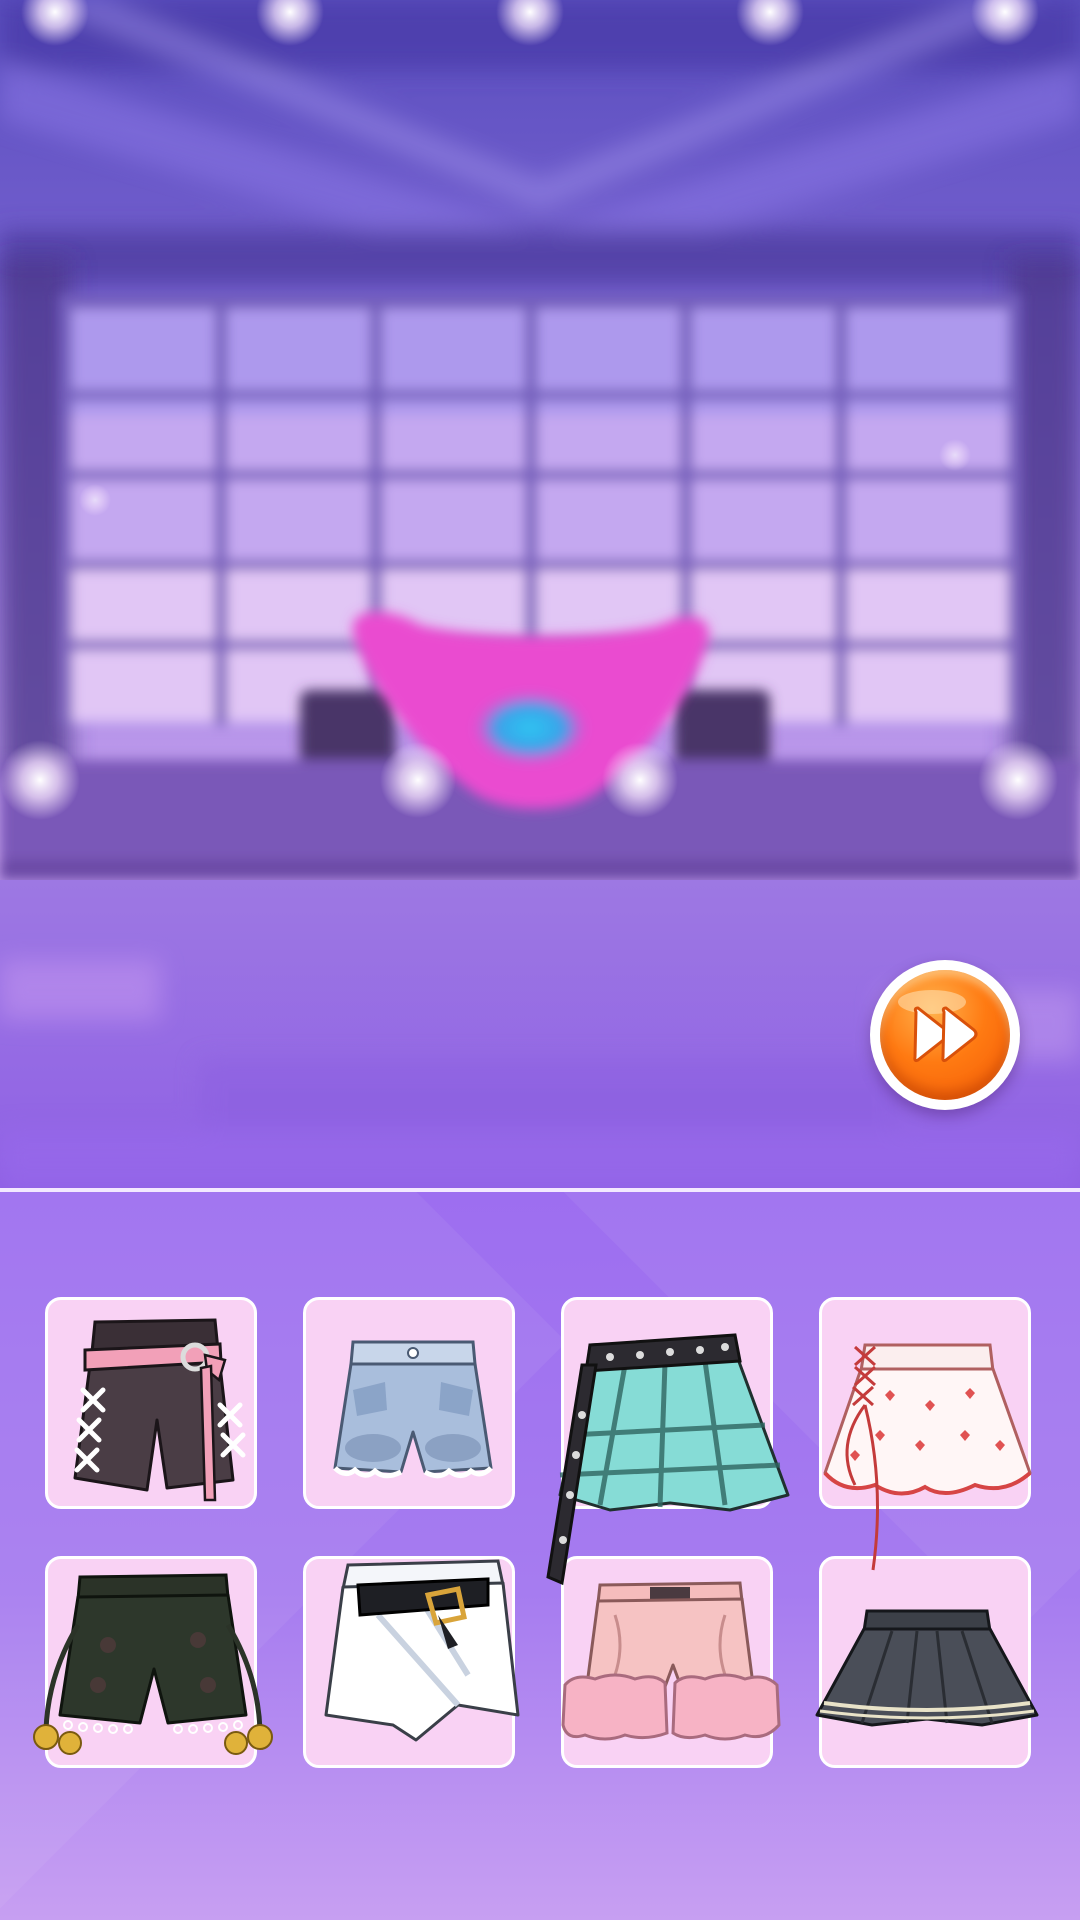 Image resolution: width=1080 pixels, height=1920 pixels. What do you see at coordinates (422, 1650) in the screenshot?
I see `white-wrap-skirt-with-black-belt-icon` at bounding box center [422, 1650].